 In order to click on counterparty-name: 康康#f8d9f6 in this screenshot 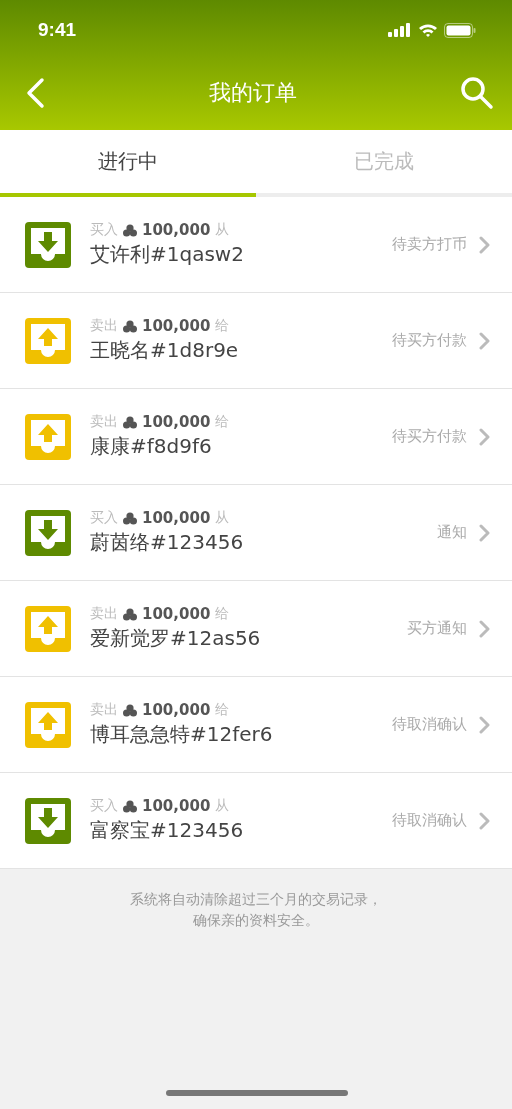, I will do `click(151, 446)`.